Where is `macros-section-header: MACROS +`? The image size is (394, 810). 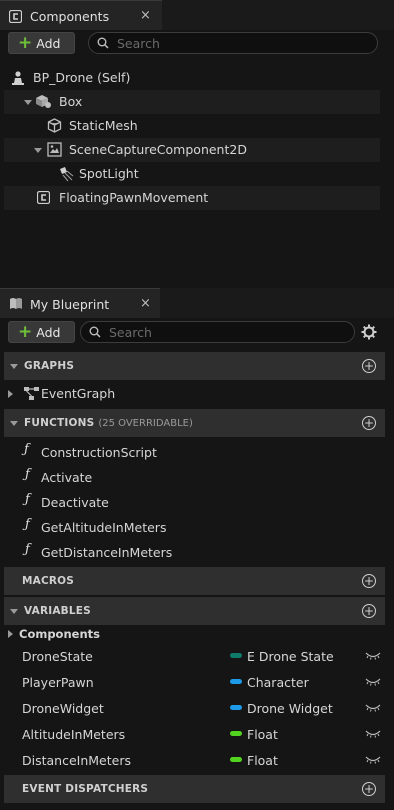 macros-section-header: MACROS + is located at coordinates (194, 581).